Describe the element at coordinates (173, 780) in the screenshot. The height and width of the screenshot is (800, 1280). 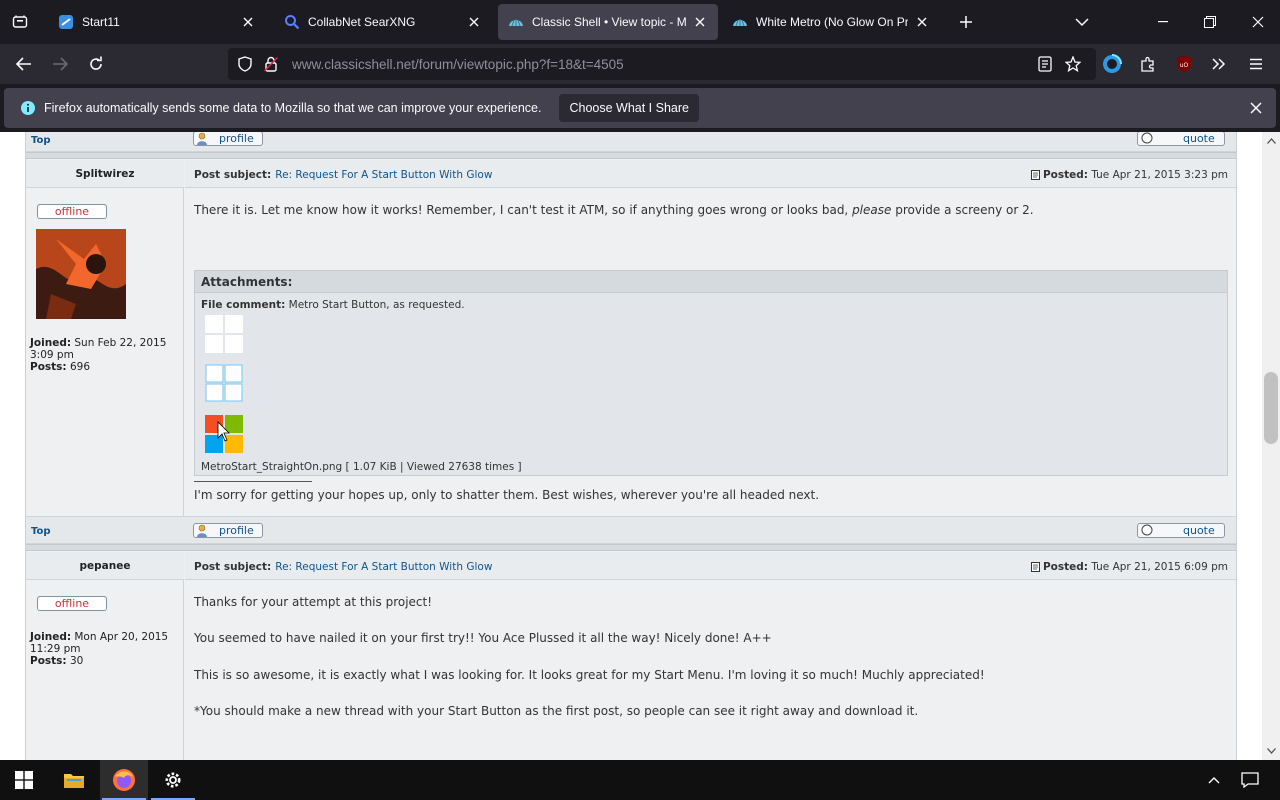
I see `settings-icon` at that location.